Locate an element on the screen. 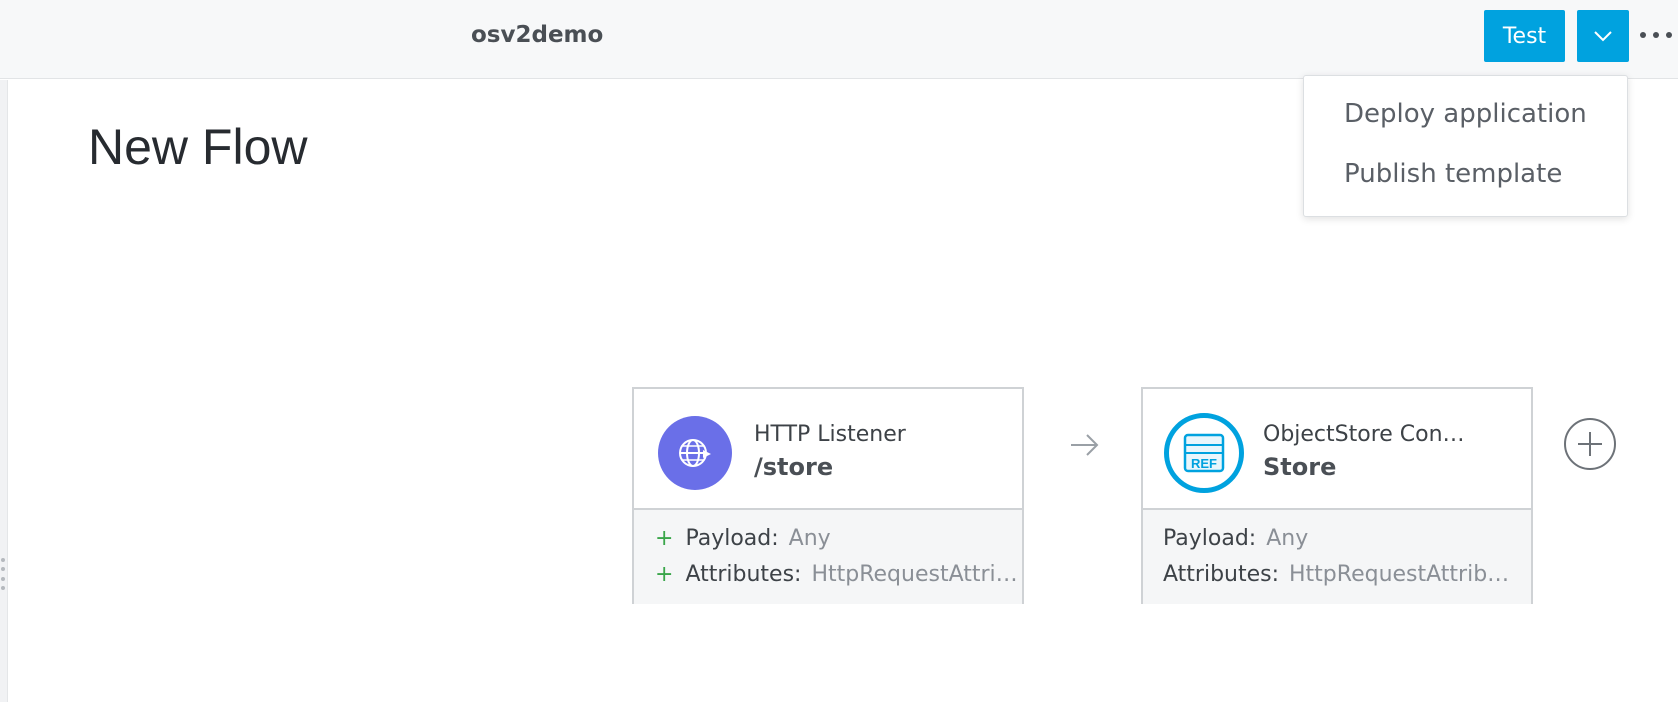  run-options-button is located at coordinates (1603, 36).